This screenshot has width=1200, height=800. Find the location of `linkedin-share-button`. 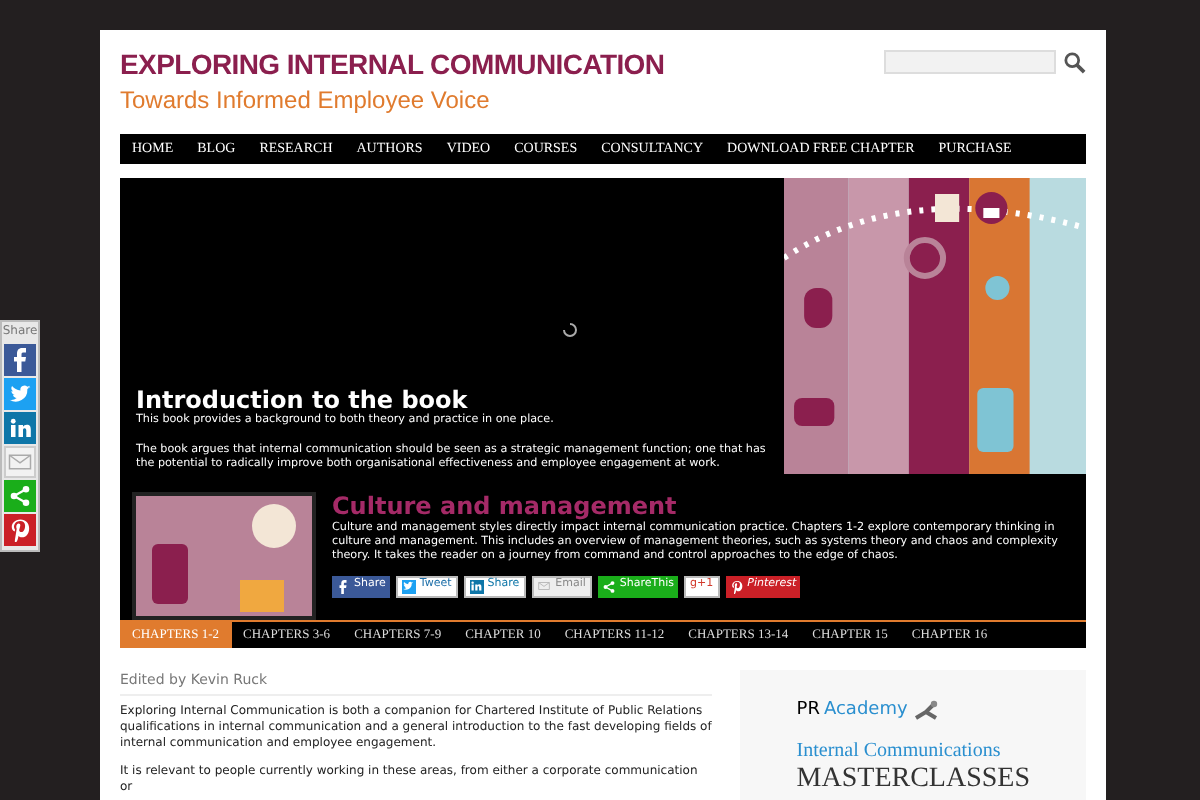

linkedin-share-button is located at coordinates (20, 428).